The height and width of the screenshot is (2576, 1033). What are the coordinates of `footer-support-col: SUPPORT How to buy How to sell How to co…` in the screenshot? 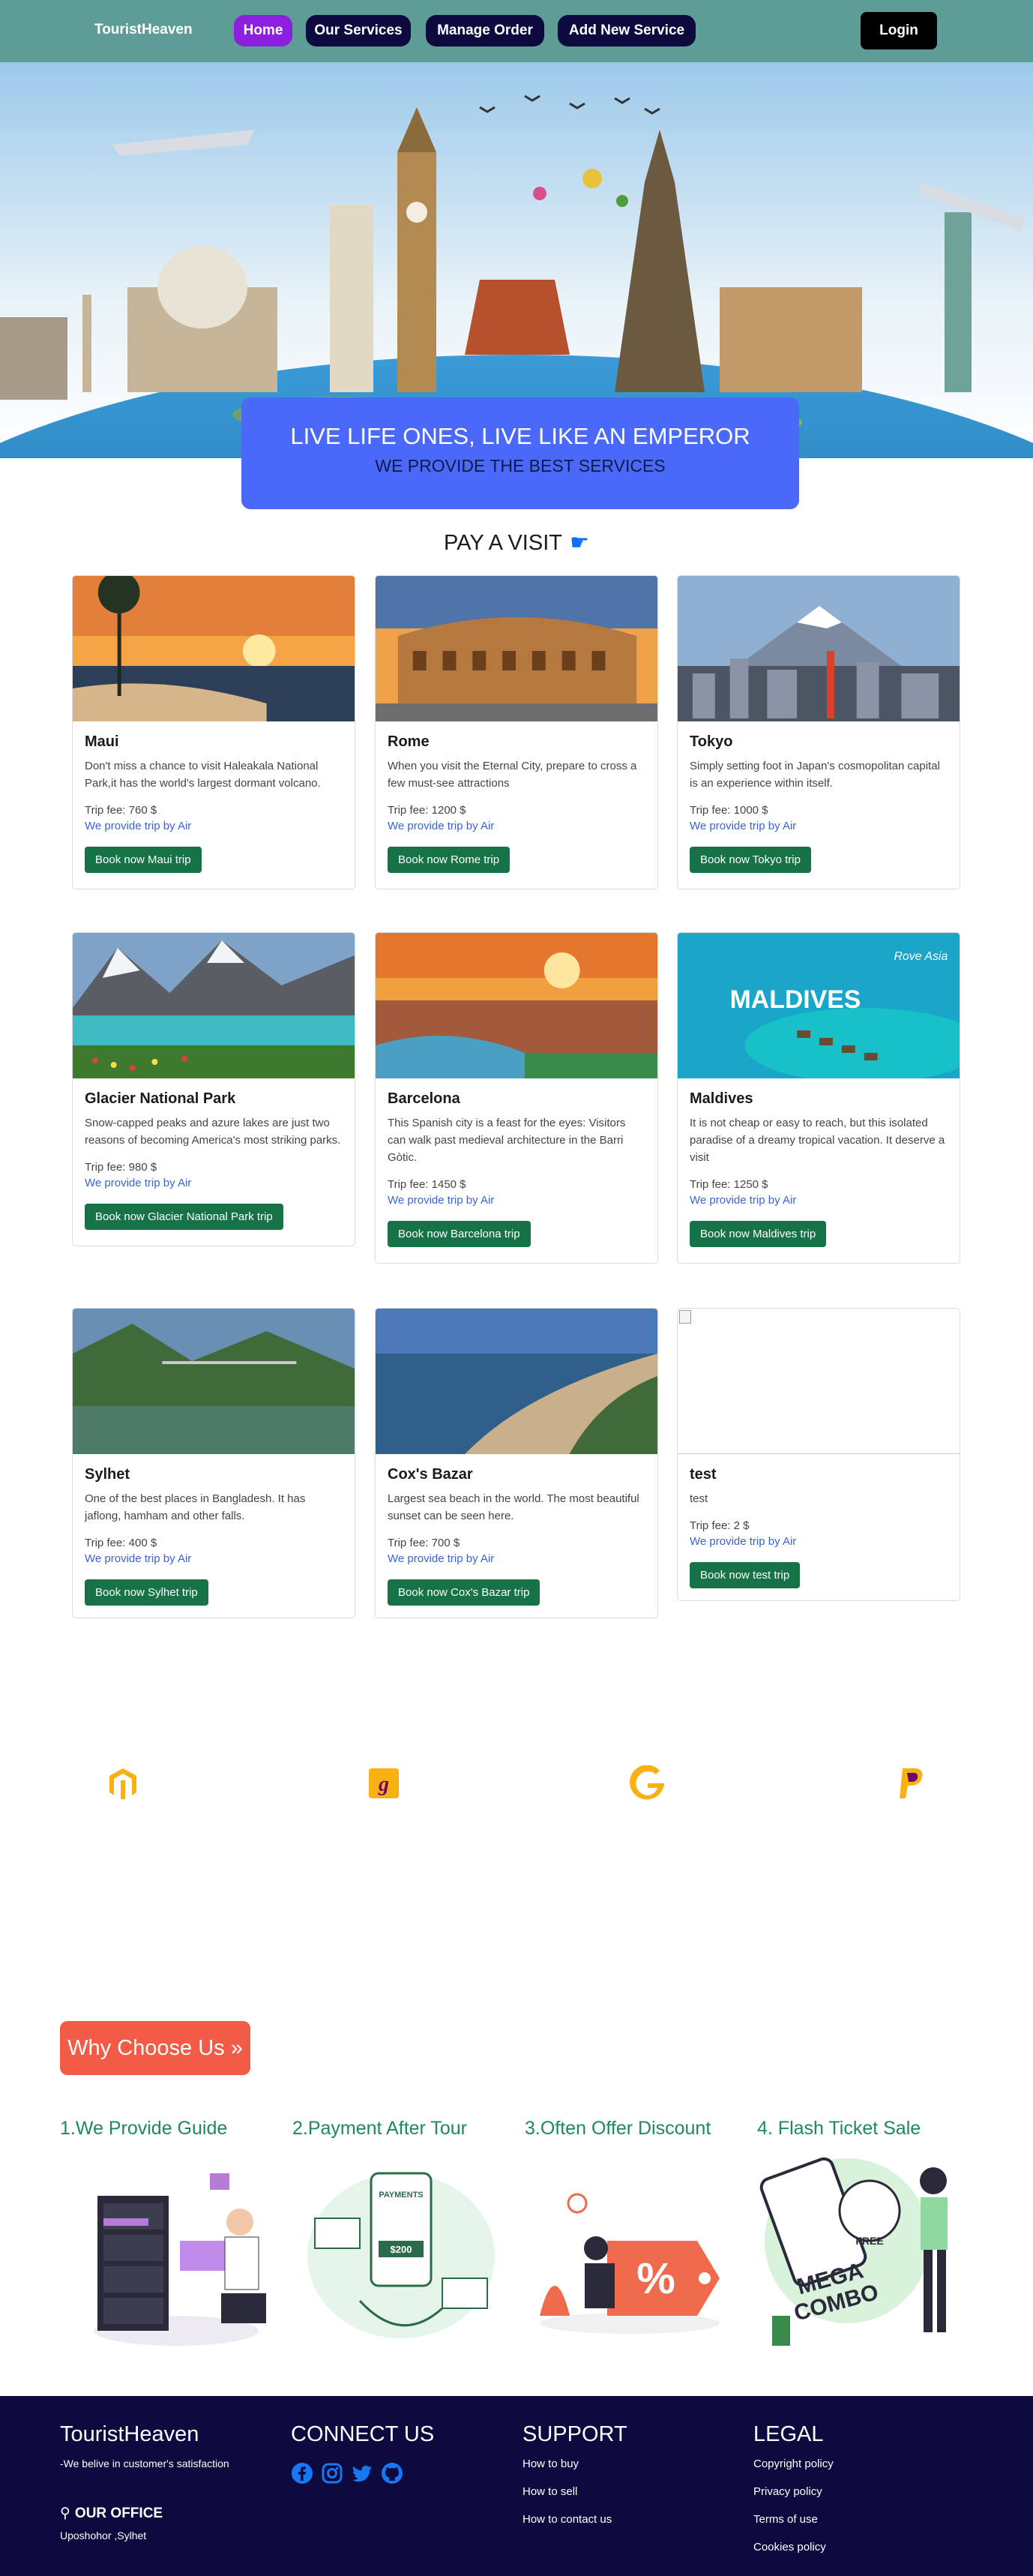 It's located at (574, 2474).